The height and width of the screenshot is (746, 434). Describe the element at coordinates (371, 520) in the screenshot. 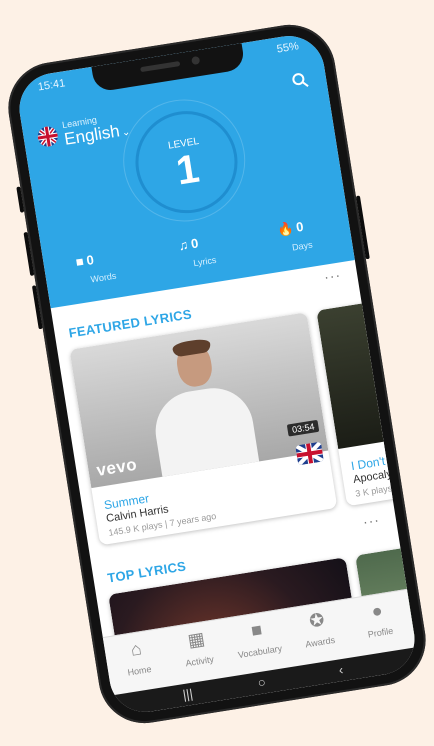

I see `top-more-button: ···` at that location.